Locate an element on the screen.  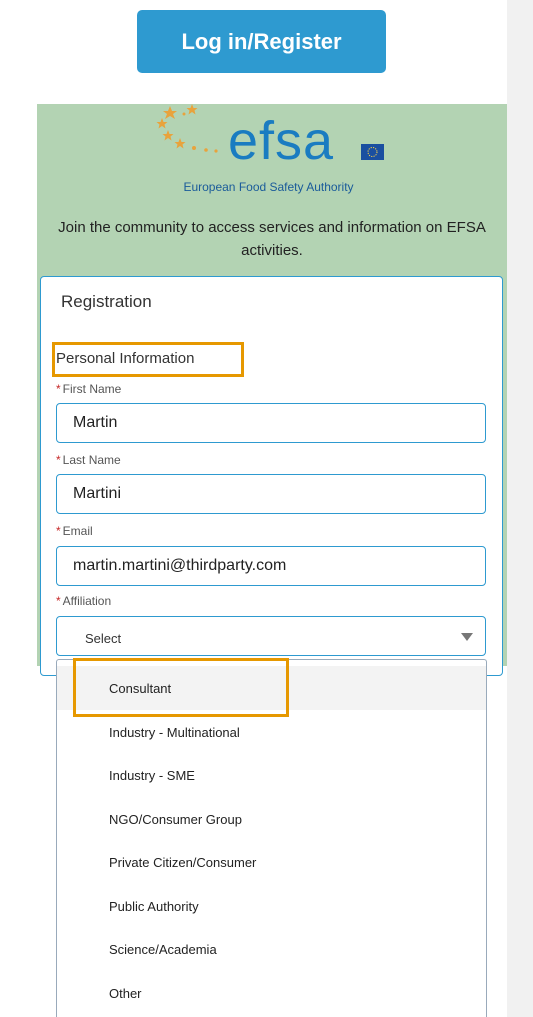
dropdown-option-industry-sme: Industry - SME is located at coordinates (271, 775).